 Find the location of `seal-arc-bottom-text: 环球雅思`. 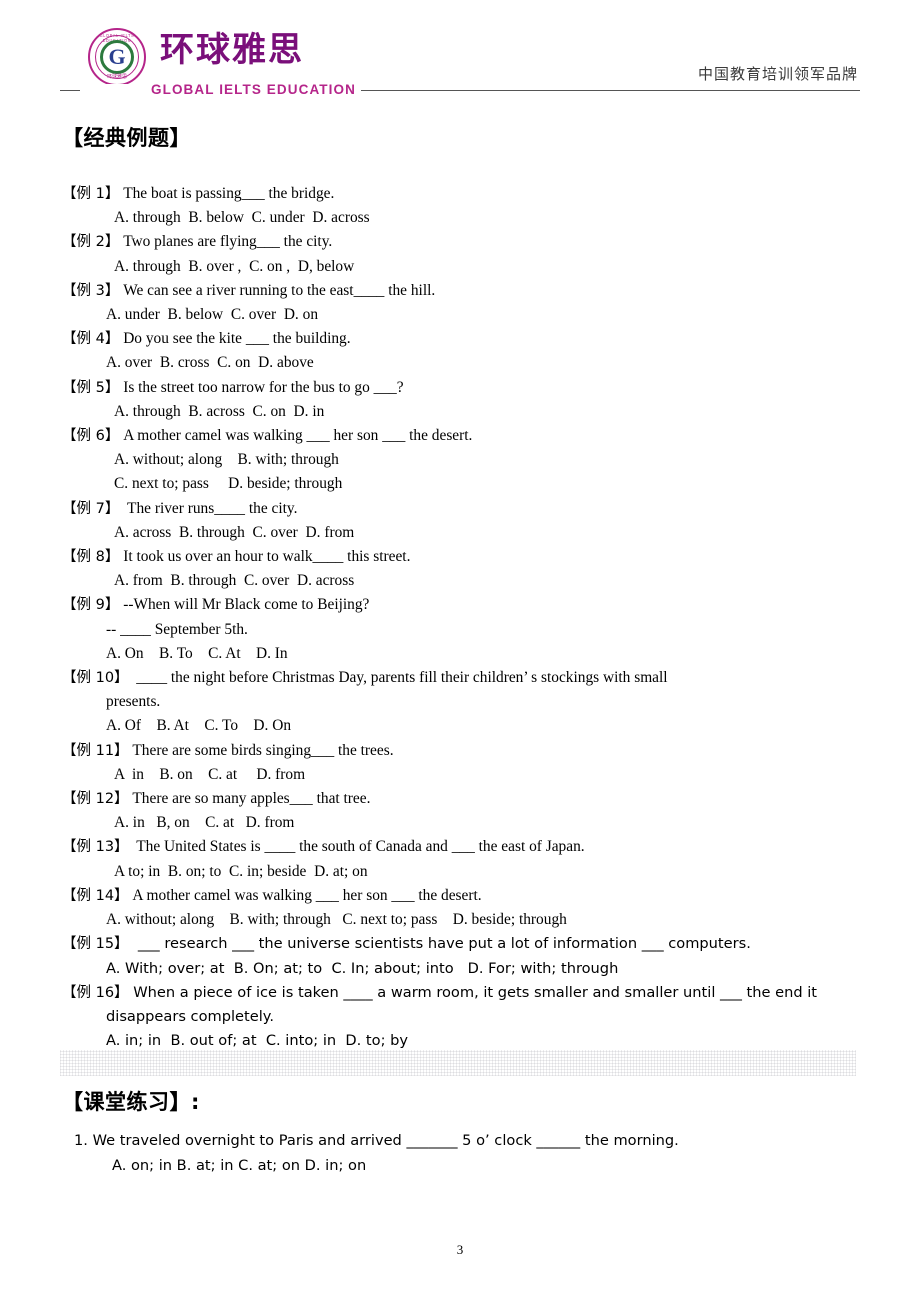

seal-arc-bottom-text: 环球雅思 is located at coordinates (116, 77).